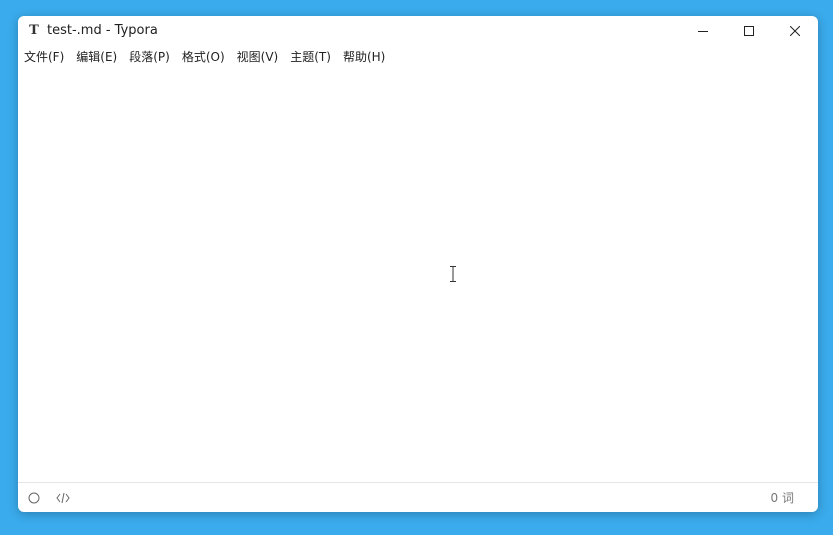 This screenshot has height=535, width=833. I want to click on source-mode-button, so click(63, 498).